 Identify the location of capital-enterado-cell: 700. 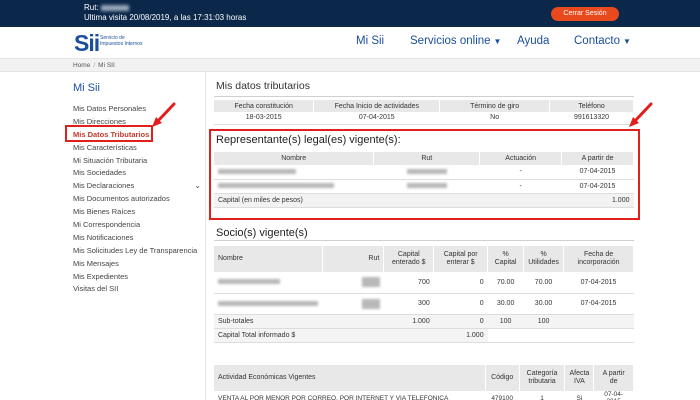
(408, 283).